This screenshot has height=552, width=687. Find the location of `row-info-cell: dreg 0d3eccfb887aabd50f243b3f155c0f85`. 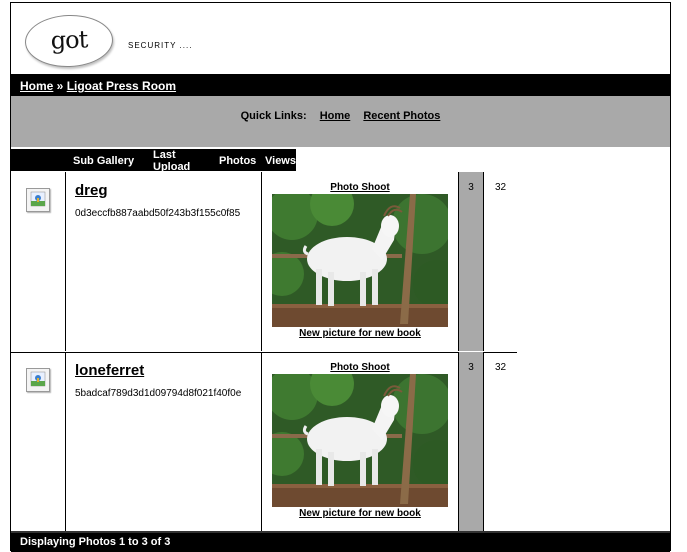

row-info-cell: dreg 0d3eccfb887aabd50f243b3f155c0f85 is located at coordinates (164, 261).